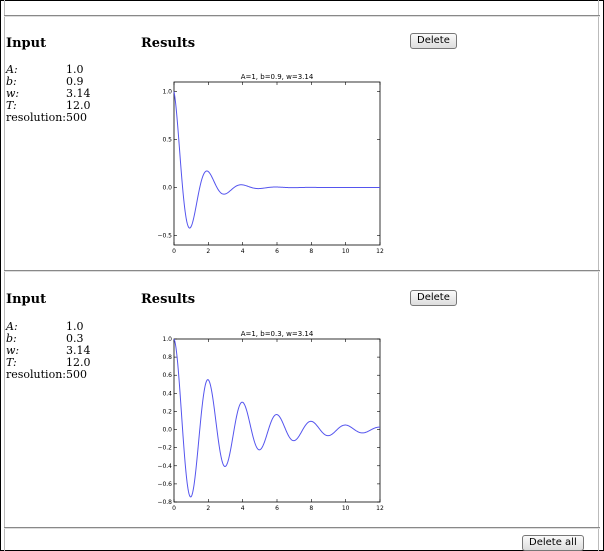 The width and height of the screenshot is (604, 551). Describe the element at coordinates (277, 77) in the screenshot. I see `chart-title: A=1, b=0.9, w=3.14` at that location.